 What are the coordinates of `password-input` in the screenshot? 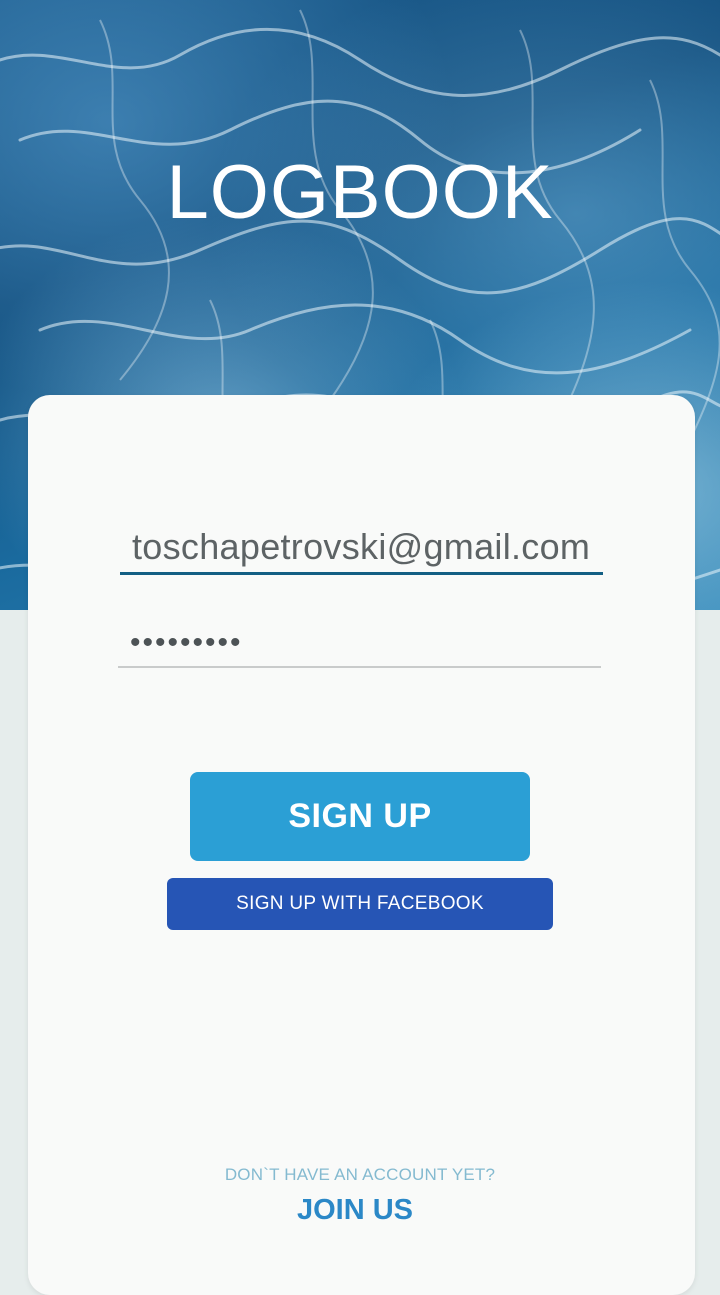 It's located at (359, 643).